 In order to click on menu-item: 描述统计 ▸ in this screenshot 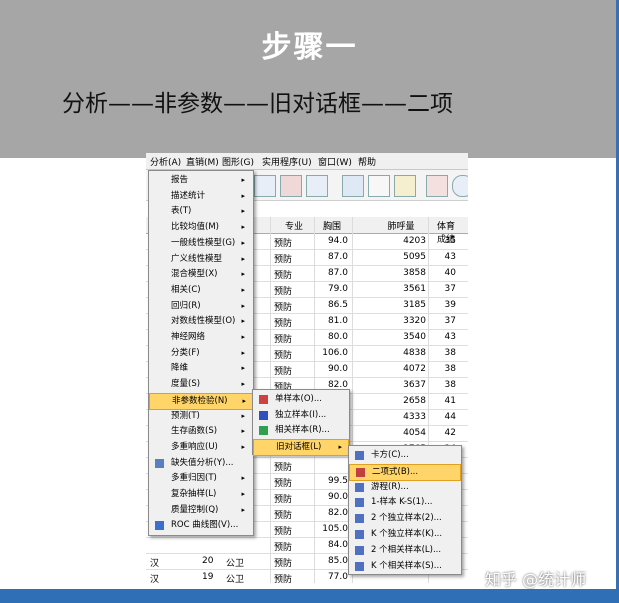, I will do `click(200, 196)`.